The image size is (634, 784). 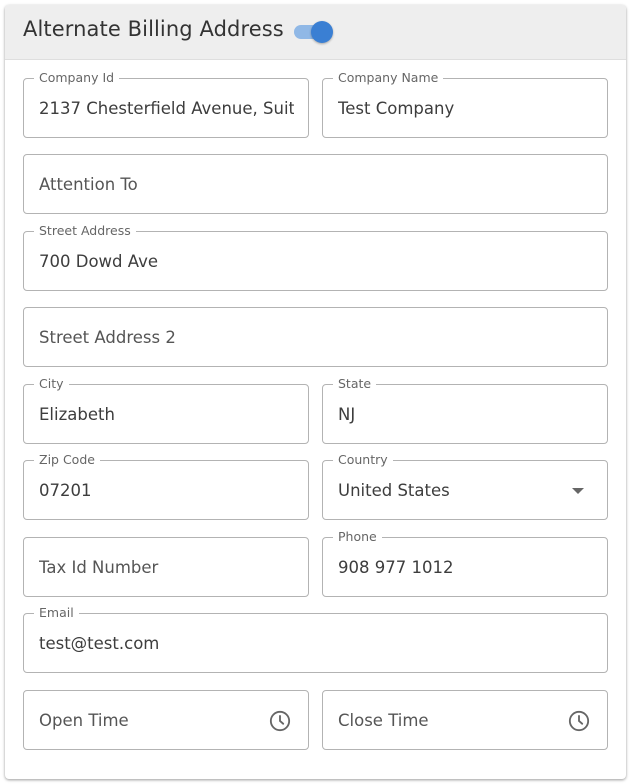 I want to click on card-header: Alternate Billing Address, so click(x=315, y=32).